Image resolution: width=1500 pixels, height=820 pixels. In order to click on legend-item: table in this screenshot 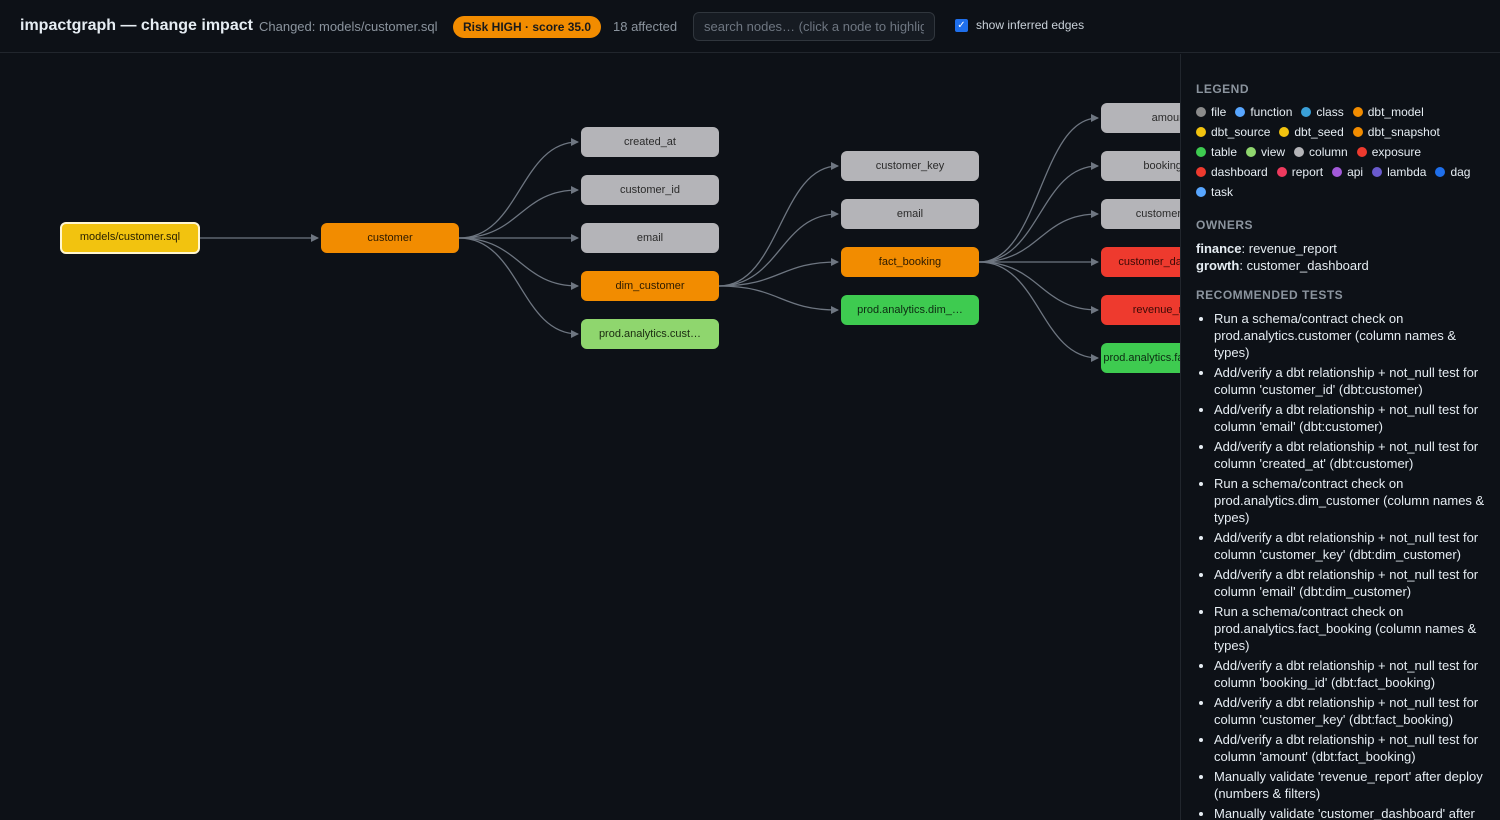, I will do `click(1216, 152)`.